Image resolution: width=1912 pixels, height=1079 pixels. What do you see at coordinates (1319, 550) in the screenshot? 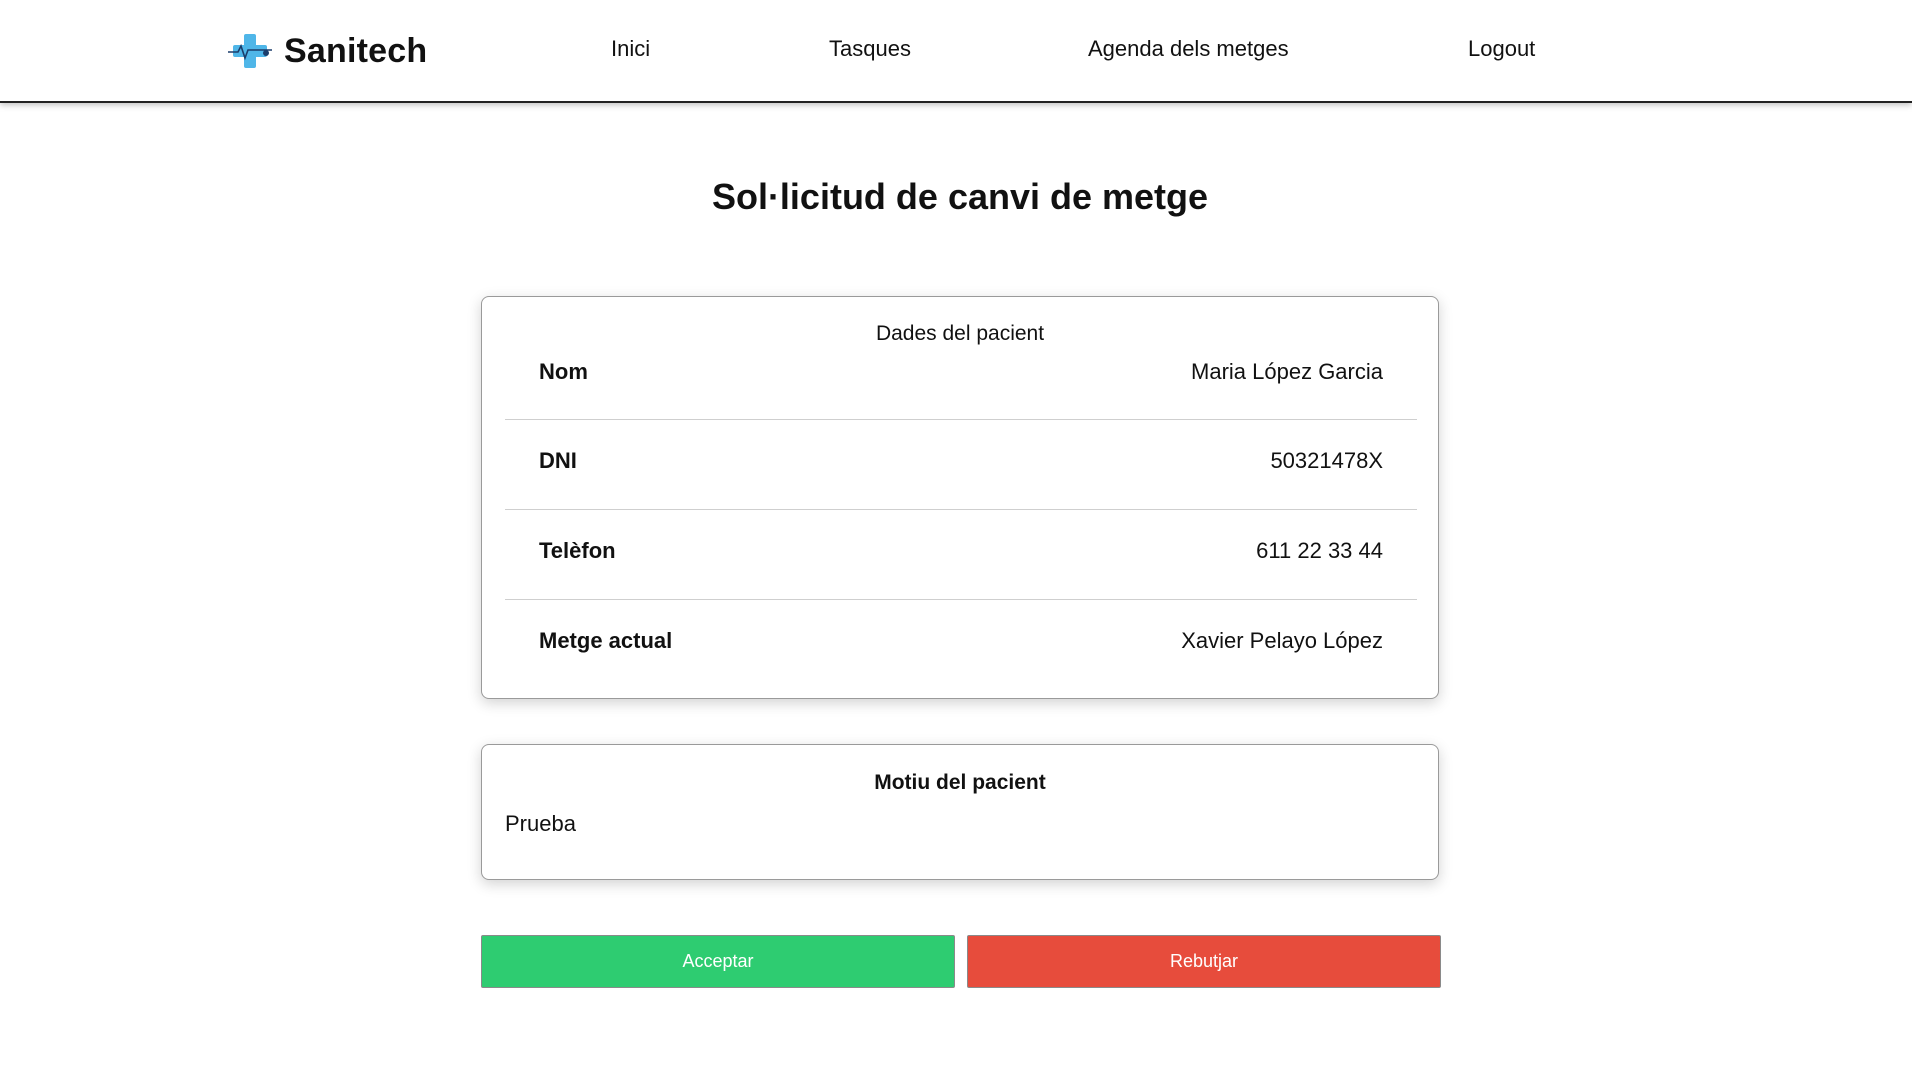
I see `row-value: 611 22 33 44` at bounding box center [1319, 550].